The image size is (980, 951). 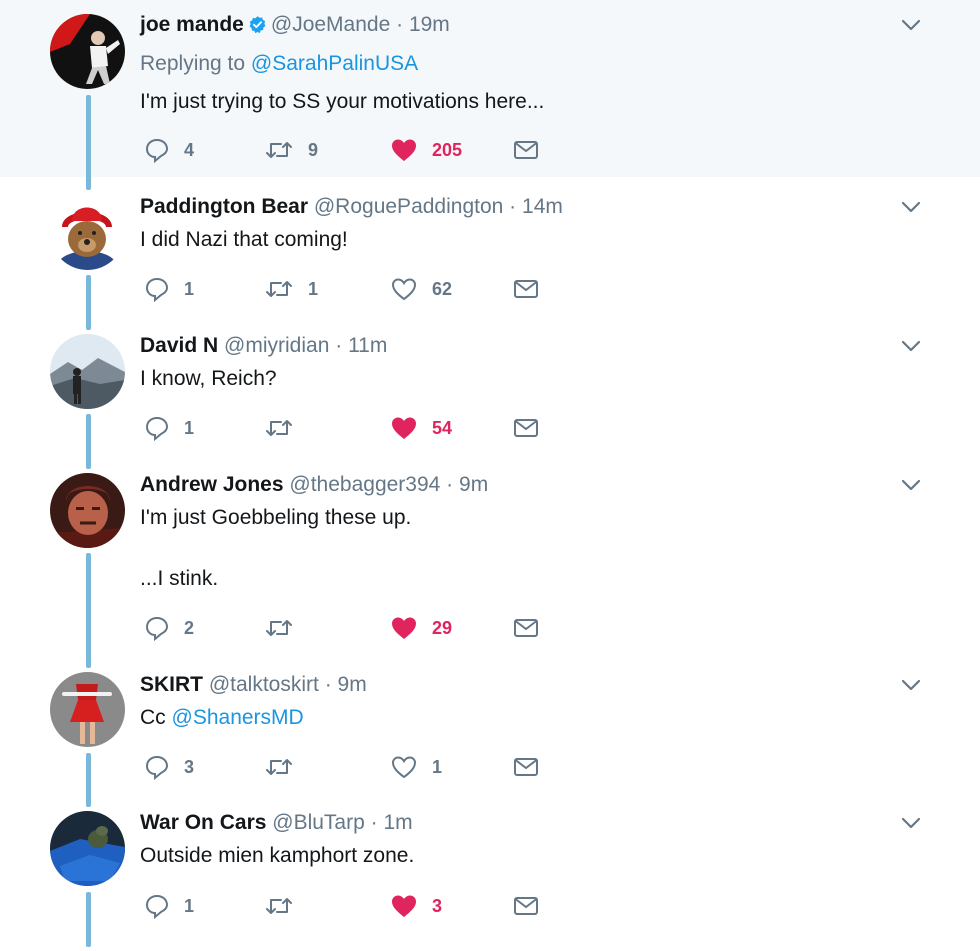 What do you see at coordinates (421, 289) in the screenshot?
I see `like-button: 62` at bounding box center [421, 289].